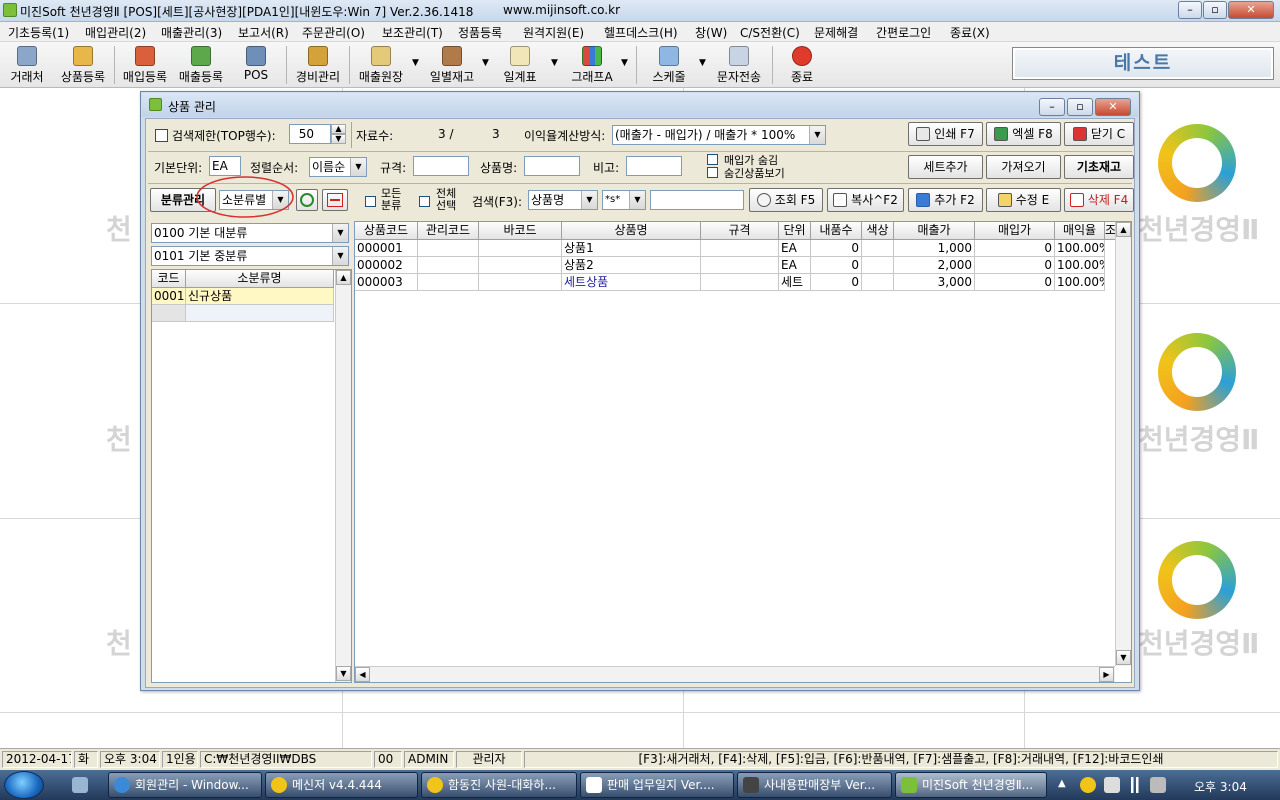  I want to click on toolbar-sales-button: 매출등록, so click(201, 65).